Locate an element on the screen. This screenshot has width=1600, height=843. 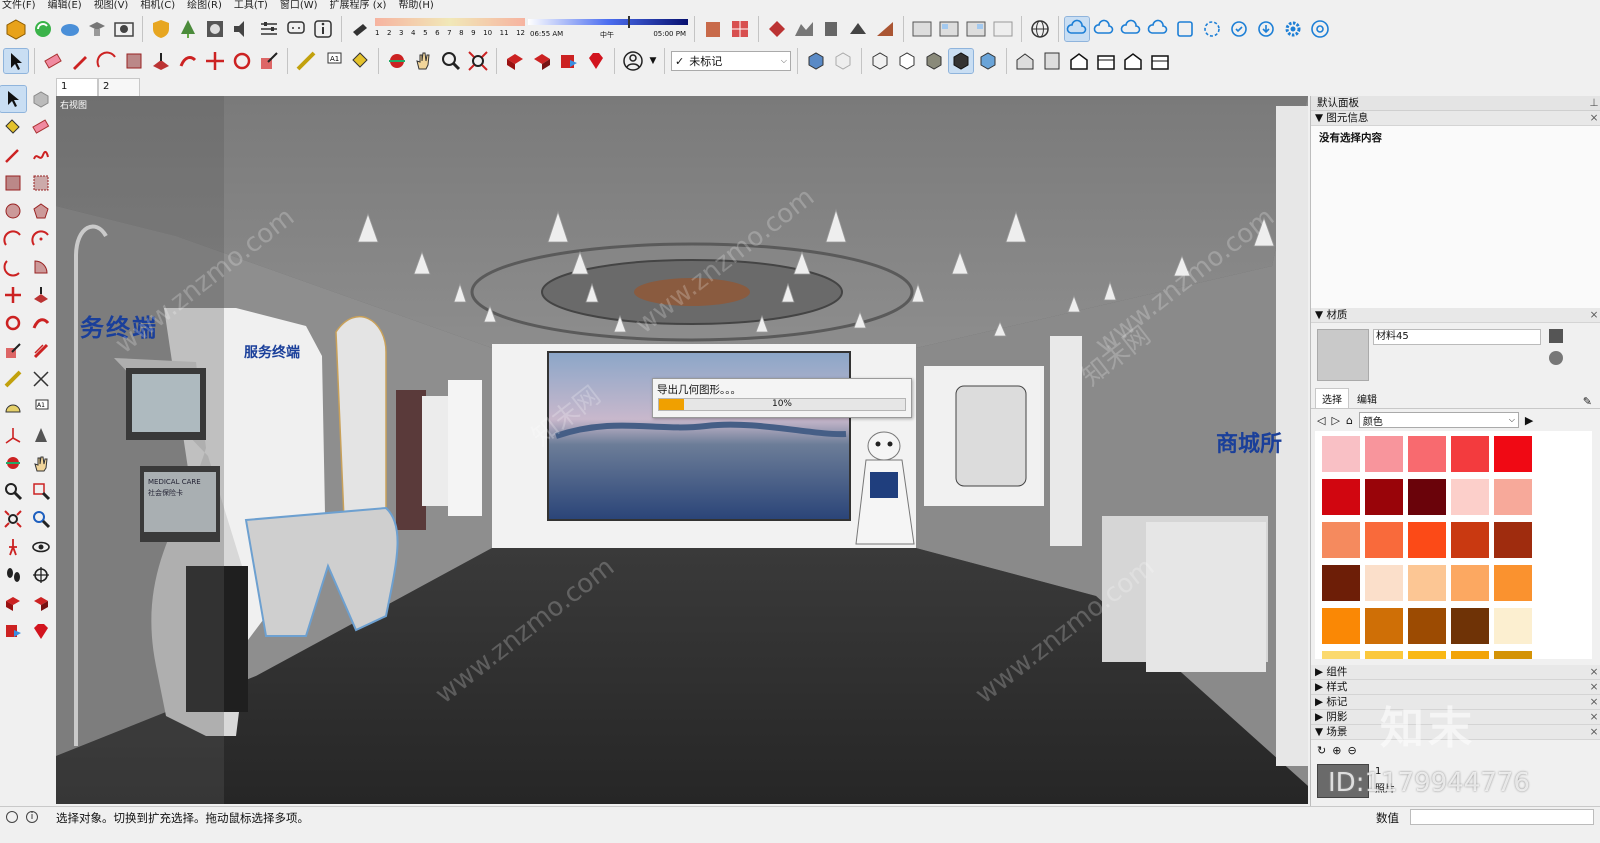
scene-tab-1: 1 is located at coordinates (77, 87).